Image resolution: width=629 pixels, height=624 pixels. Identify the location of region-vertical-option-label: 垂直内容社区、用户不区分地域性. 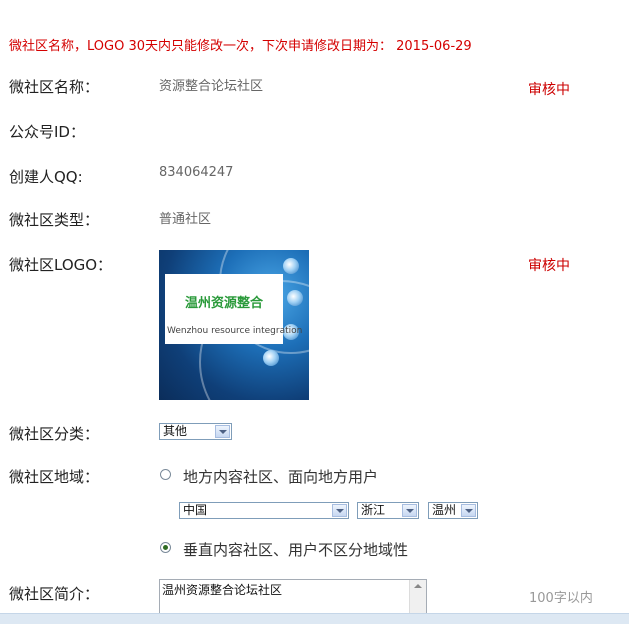
(295, 549).